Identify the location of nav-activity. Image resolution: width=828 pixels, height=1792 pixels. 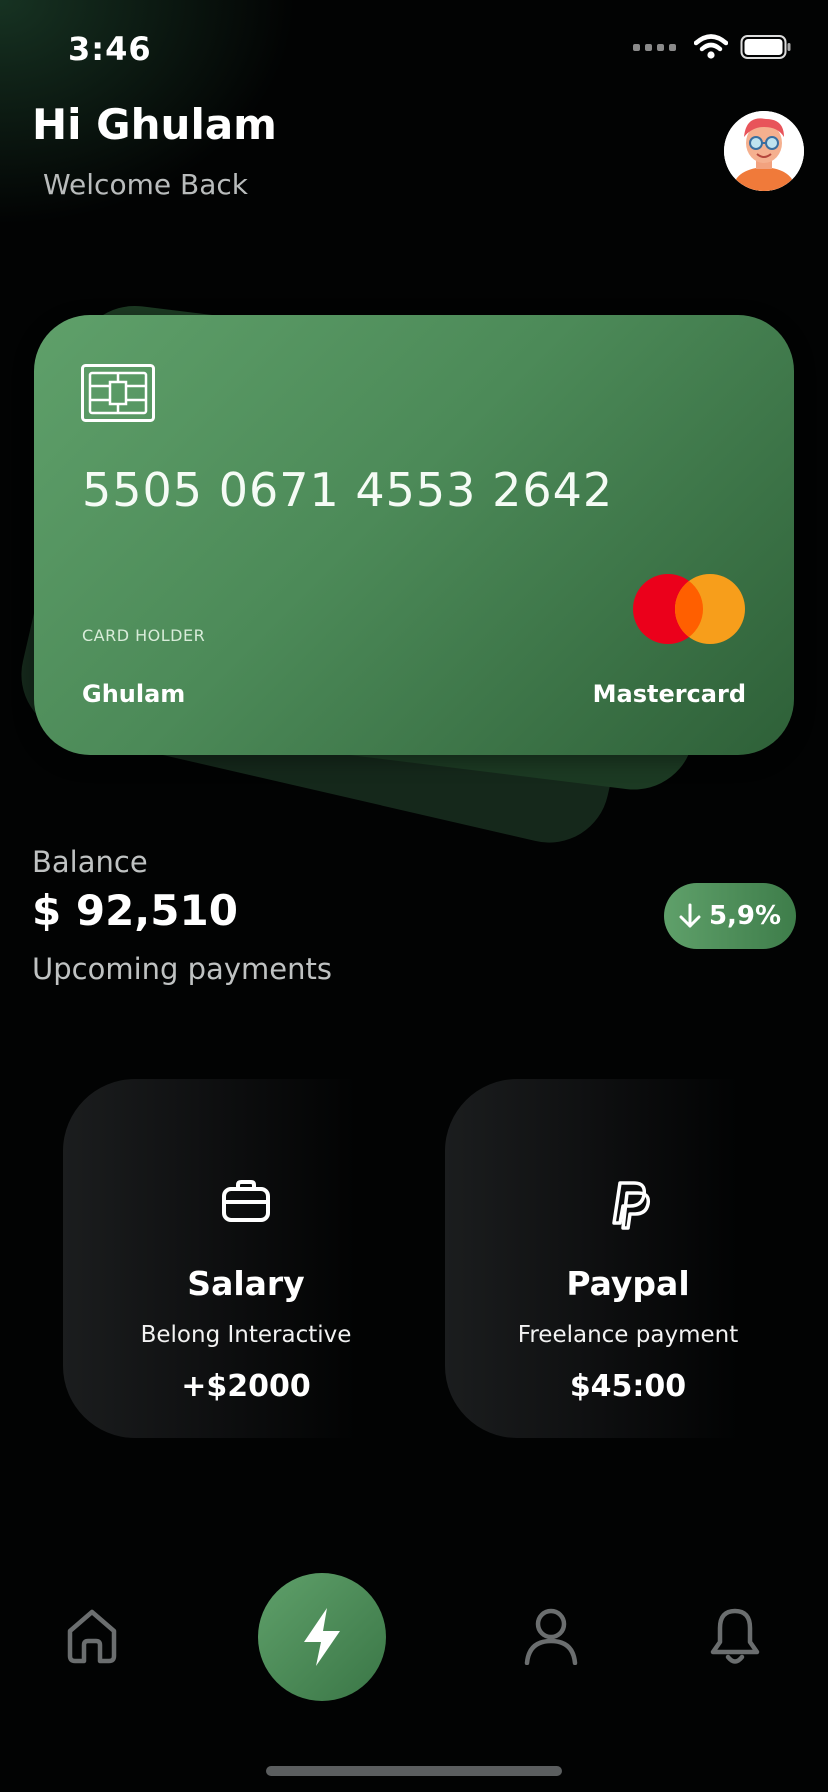
(322, 1637).